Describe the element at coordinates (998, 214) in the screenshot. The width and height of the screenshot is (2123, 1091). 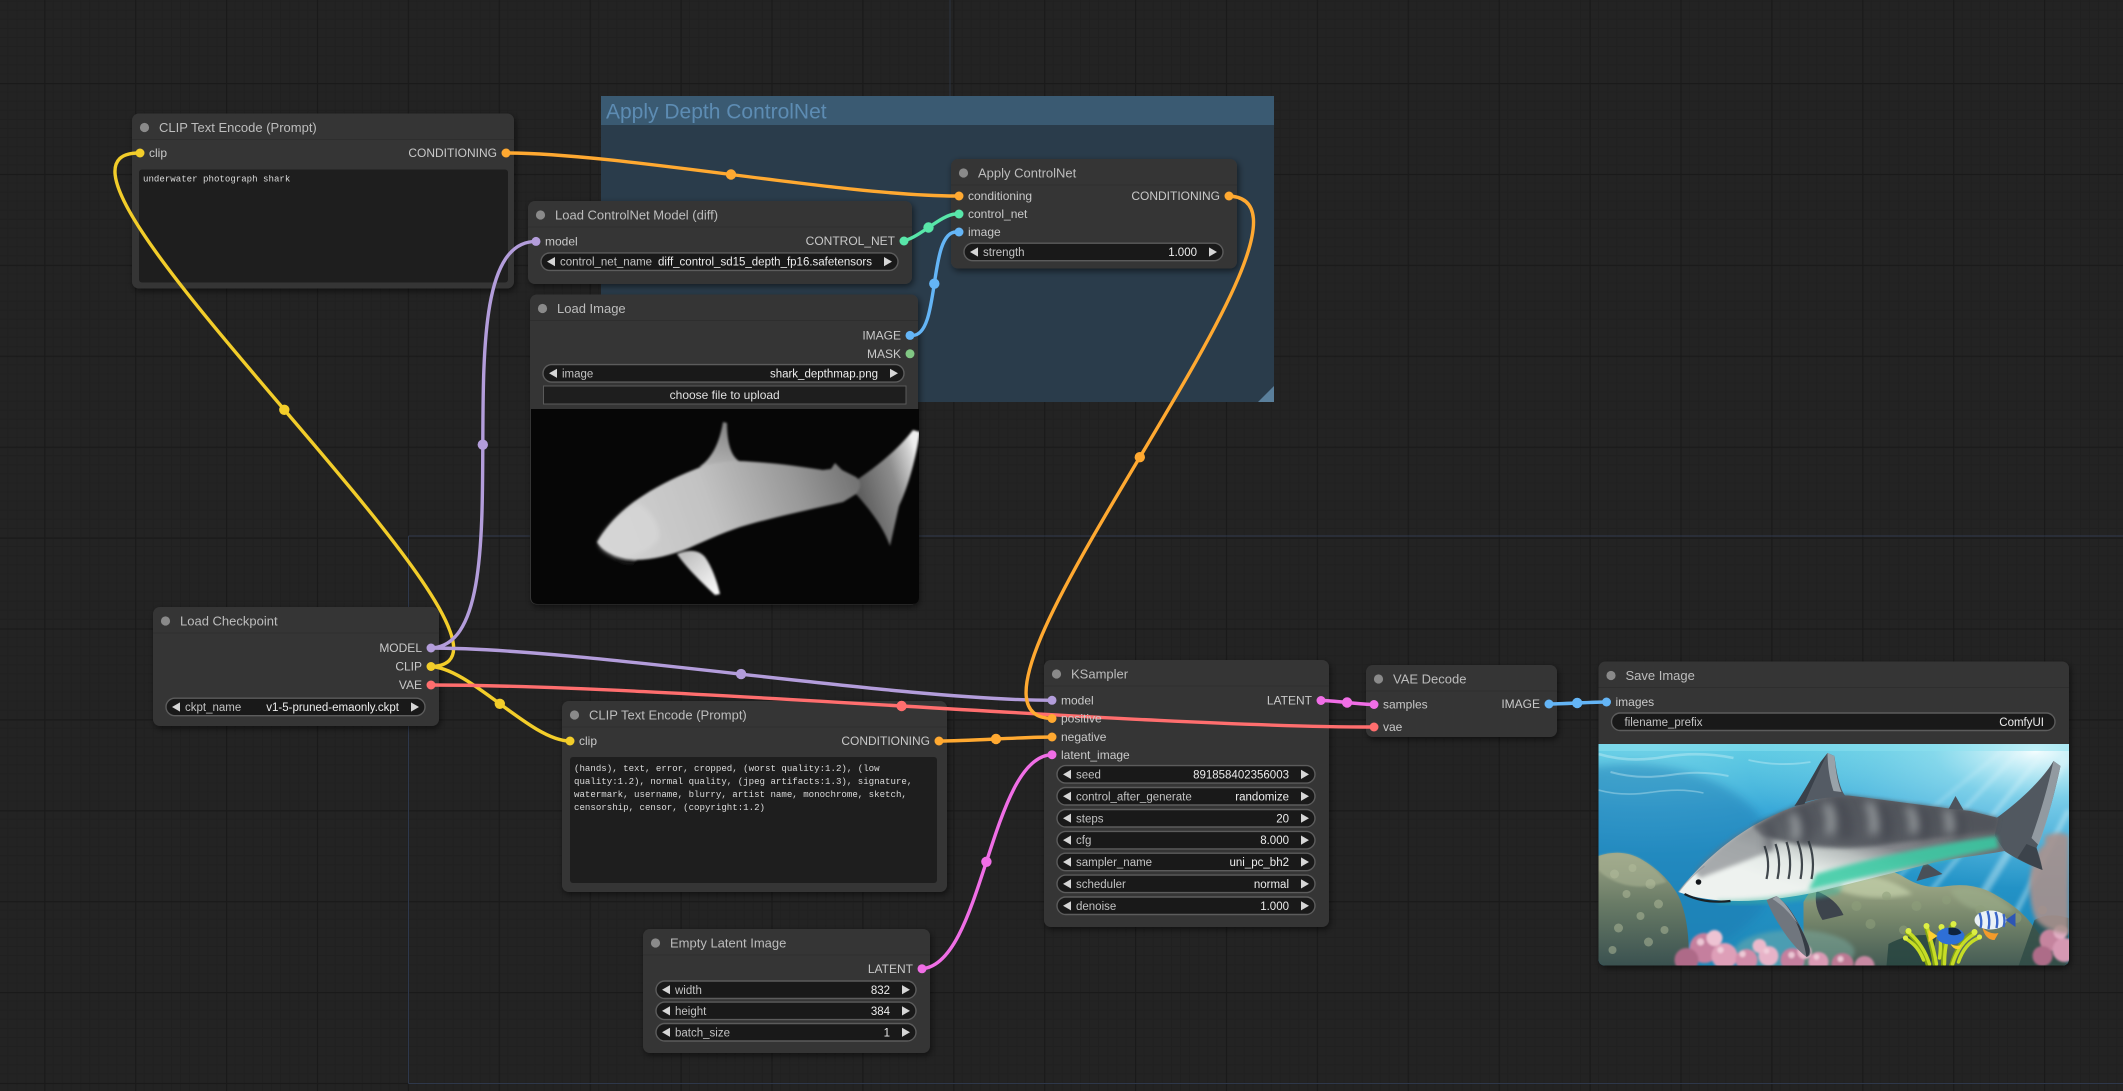
I see `svg-text: control_net` at that location.